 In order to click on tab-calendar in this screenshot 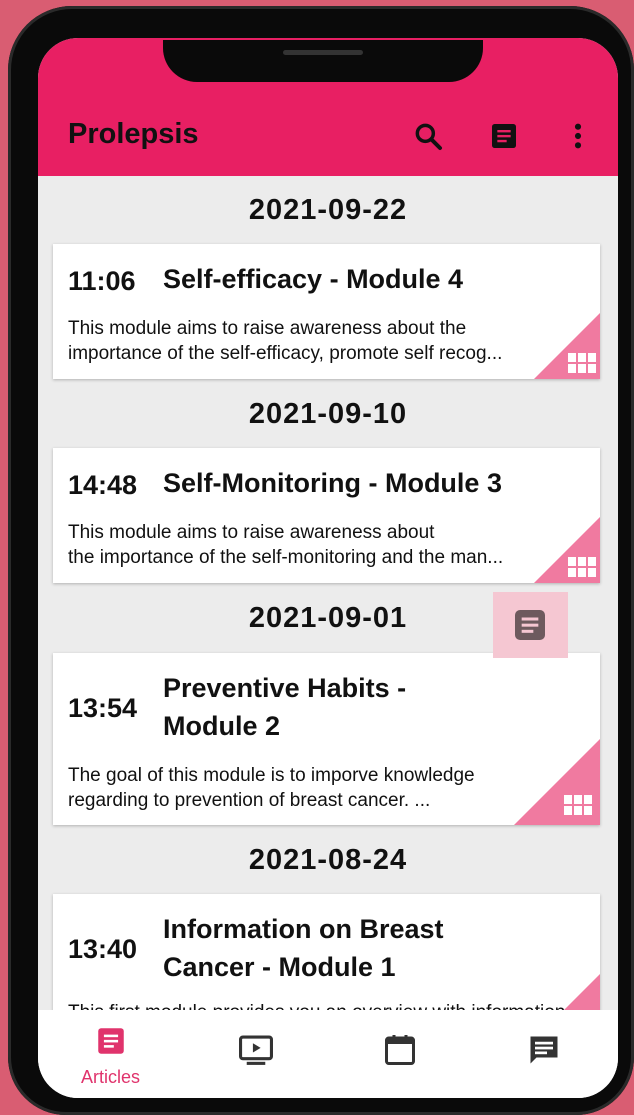, I will do `click(400, 1054)`.